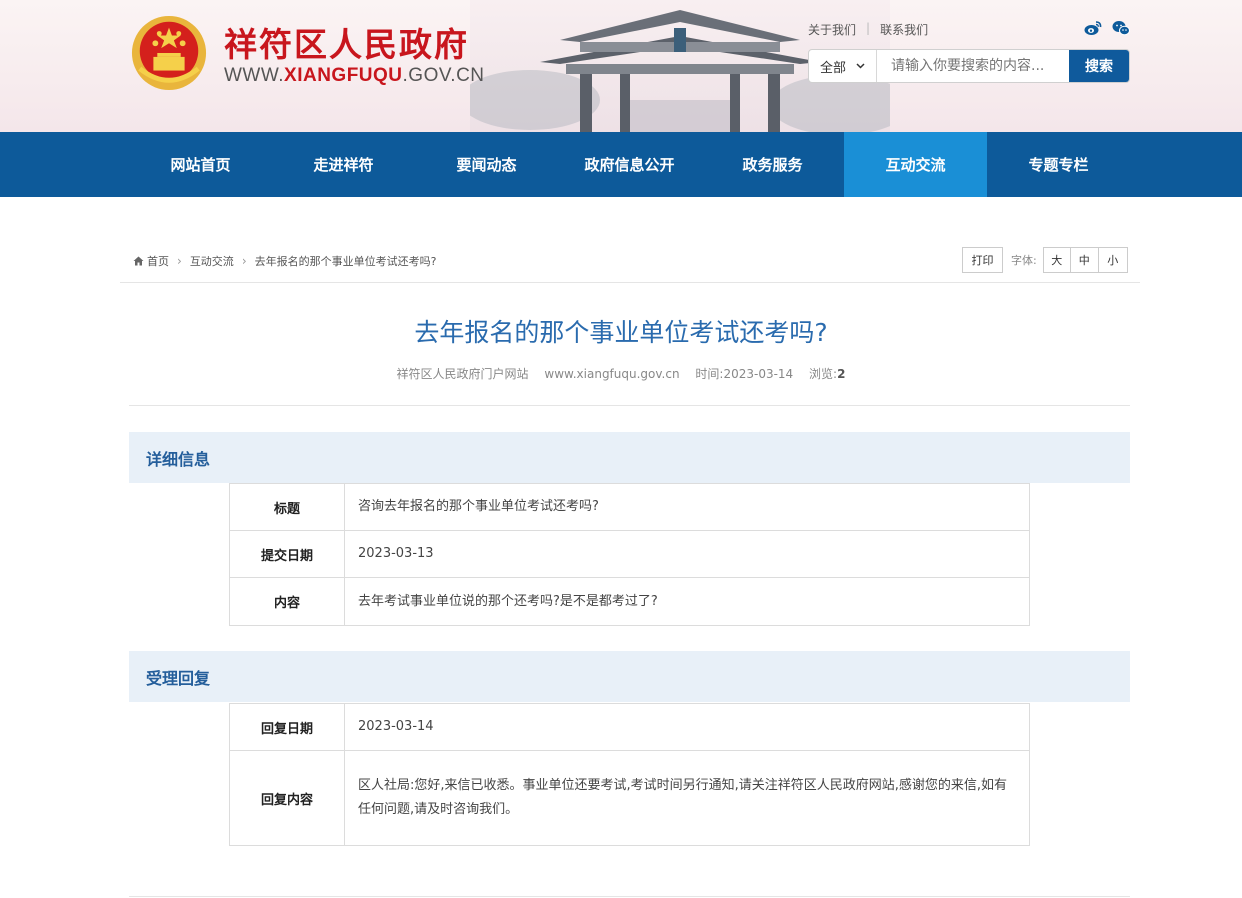 The image size is (1242, 898). I want to click on font-medium-button: 中, so click(1084, 260).